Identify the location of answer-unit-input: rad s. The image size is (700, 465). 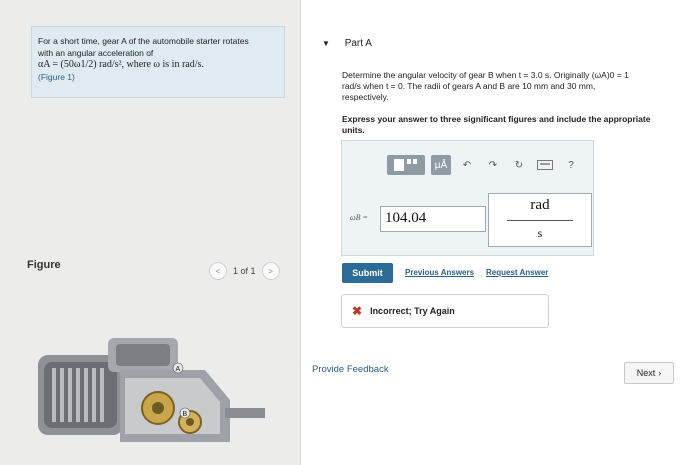
(540, 220).